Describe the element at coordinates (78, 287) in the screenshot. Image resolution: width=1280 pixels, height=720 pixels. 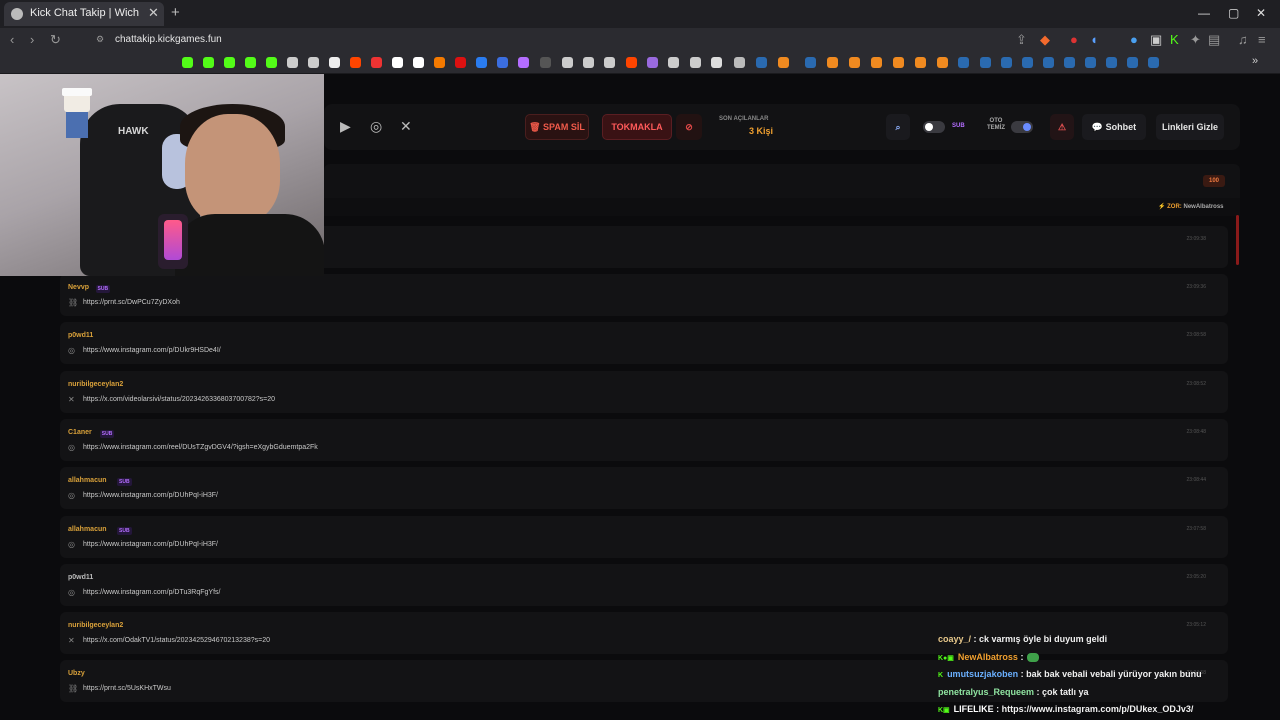
I see `card-username: Nevvp` at that location.